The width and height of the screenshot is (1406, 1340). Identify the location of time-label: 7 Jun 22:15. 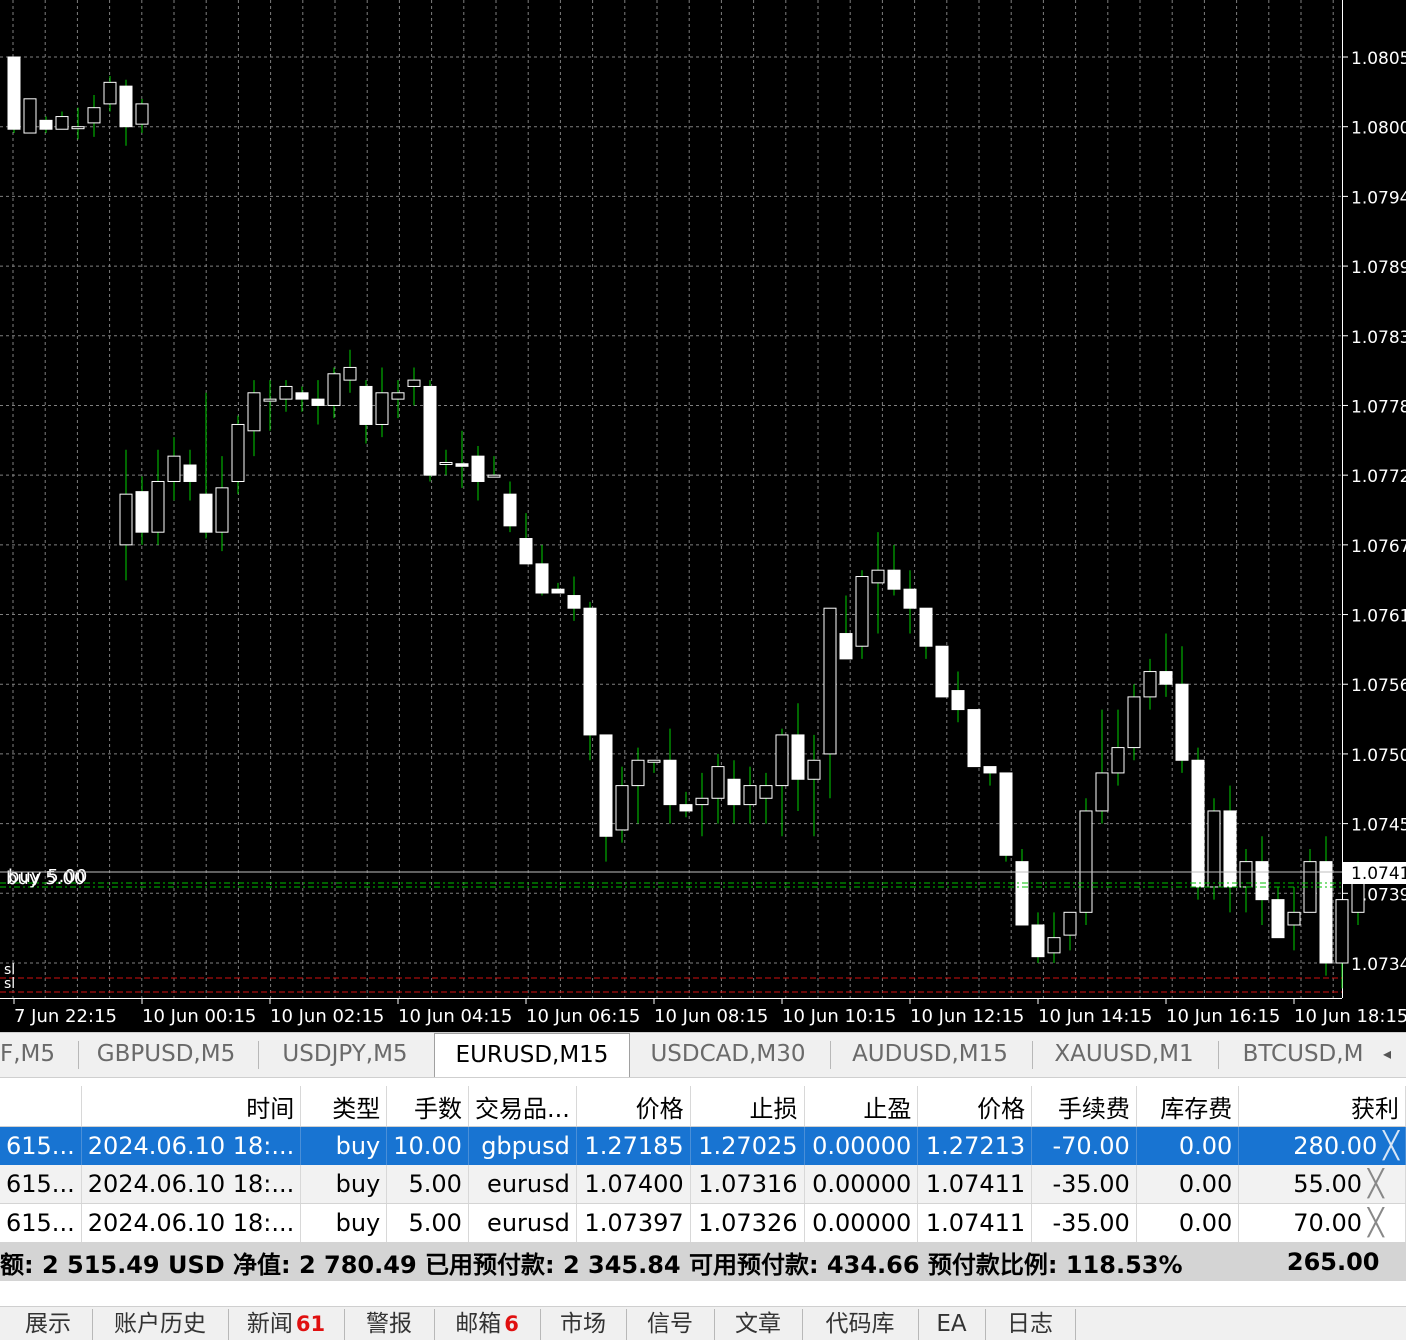
(65, 1016).